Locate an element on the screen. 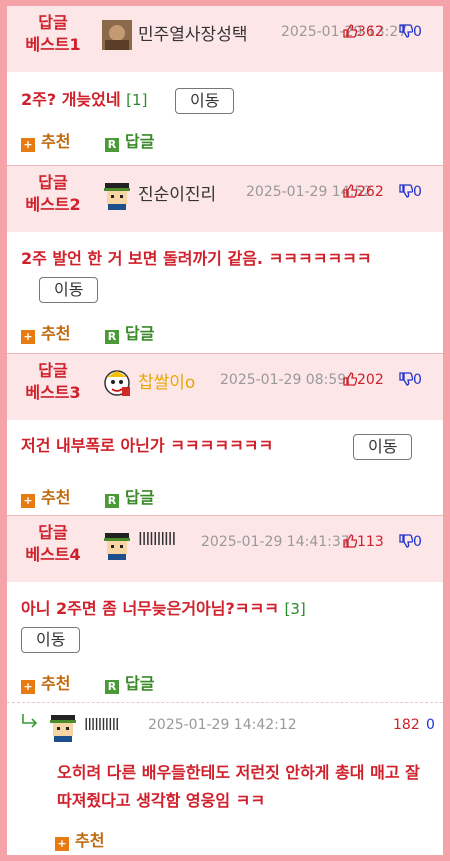 This screenshot has width=450, height=861. upvote-button: 362 is located at coordinates (363, 32).